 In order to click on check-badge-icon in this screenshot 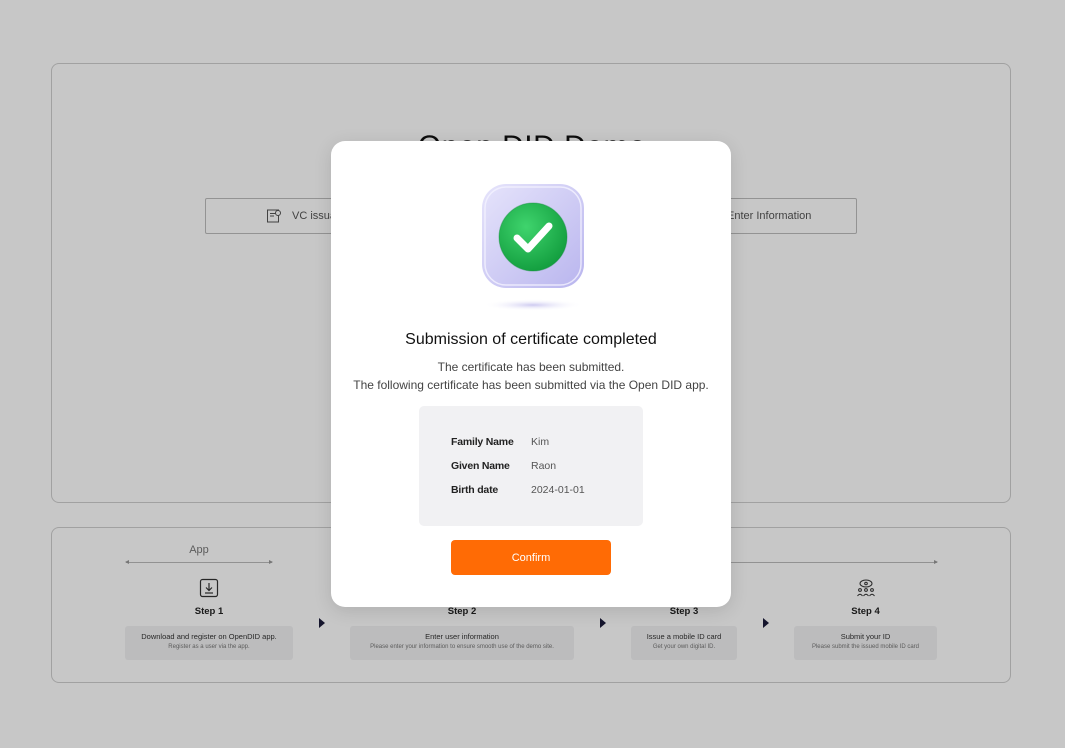, I will do `click(536, 249)`.